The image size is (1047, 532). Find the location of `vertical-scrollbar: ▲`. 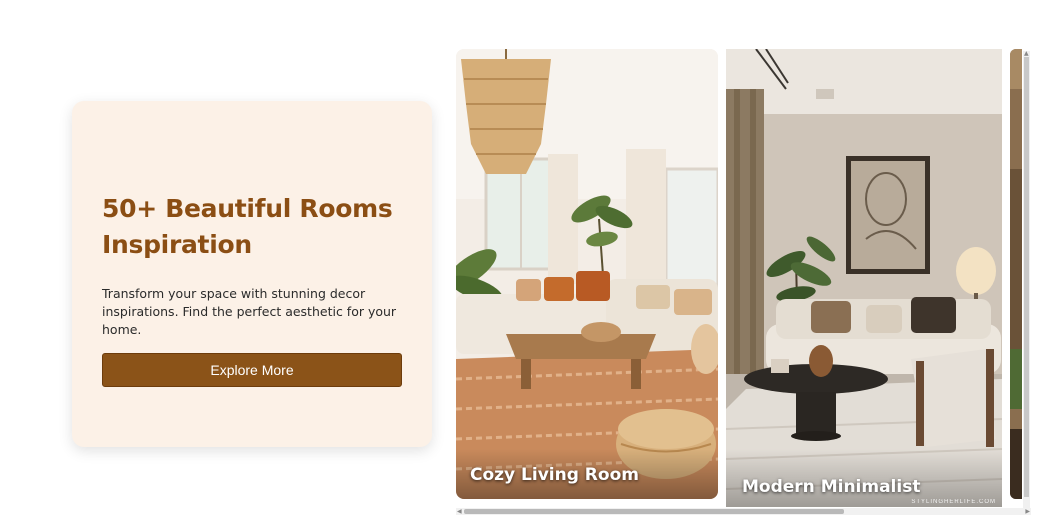

vertical-scrollbar: ▲ is located at coordinates (1026, 280).